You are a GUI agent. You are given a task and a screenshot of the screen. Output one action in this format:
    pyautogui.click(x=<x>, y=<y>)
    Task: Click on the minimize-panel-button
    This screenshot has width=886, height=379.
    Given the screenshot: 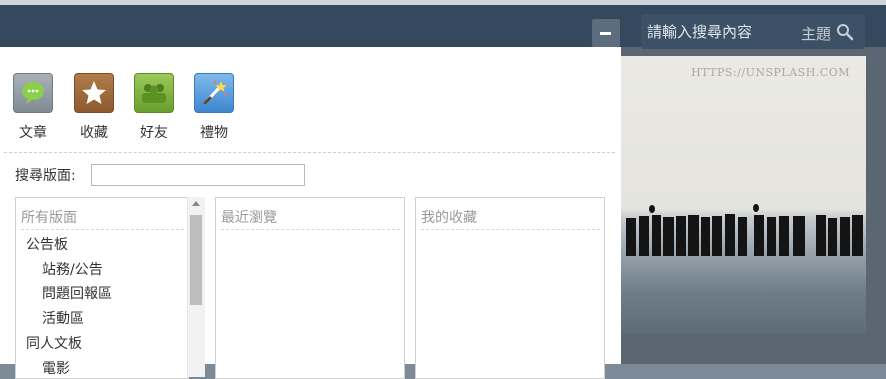 What is the action you would take?
    pyautogui.click(x=606, y=33)
    